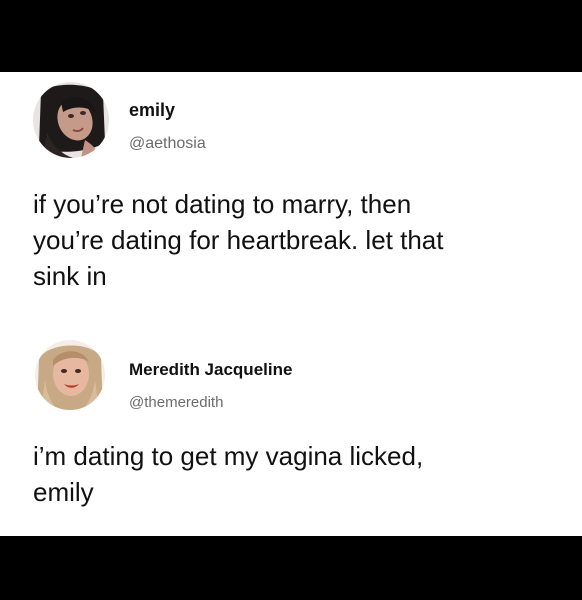  I want to click on tweet-text-line: you’re dating for heartbreak. let that, so click(238, 240).